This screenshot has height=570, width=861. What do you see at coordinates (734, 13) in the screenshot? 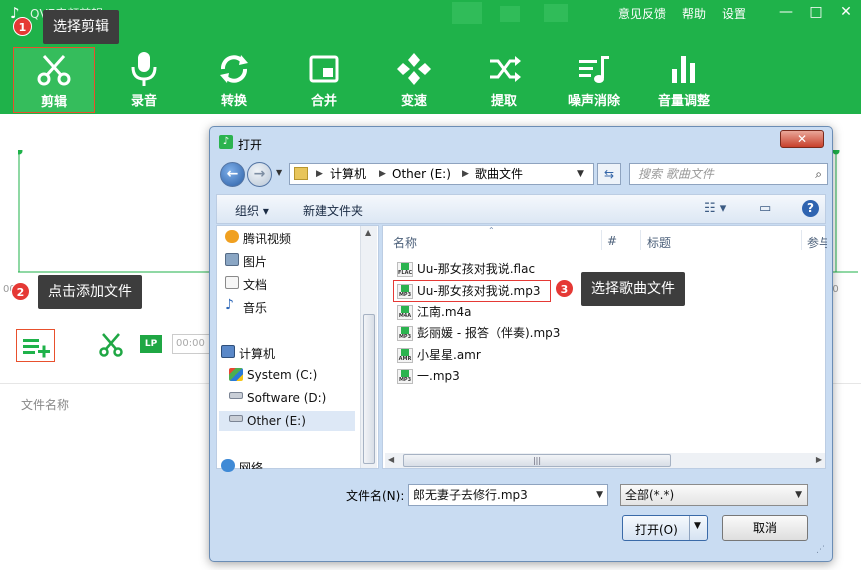
I see `settings-link: 设置` at bounding box center [734, 13].